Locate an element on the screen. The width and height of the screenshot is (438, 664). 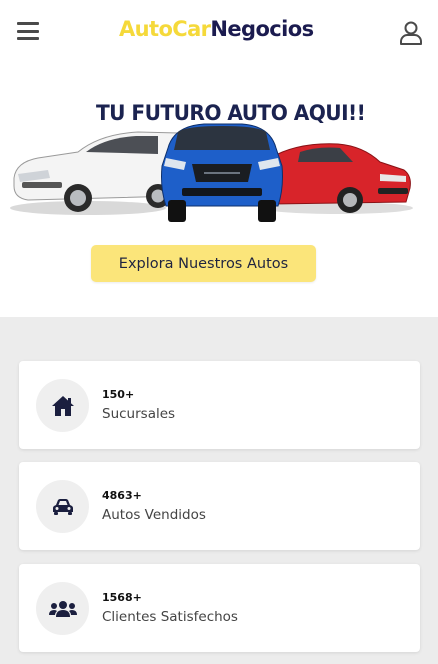
explore-cars-button: Explora Nuestros Autos is located at coordinates (203, 263).